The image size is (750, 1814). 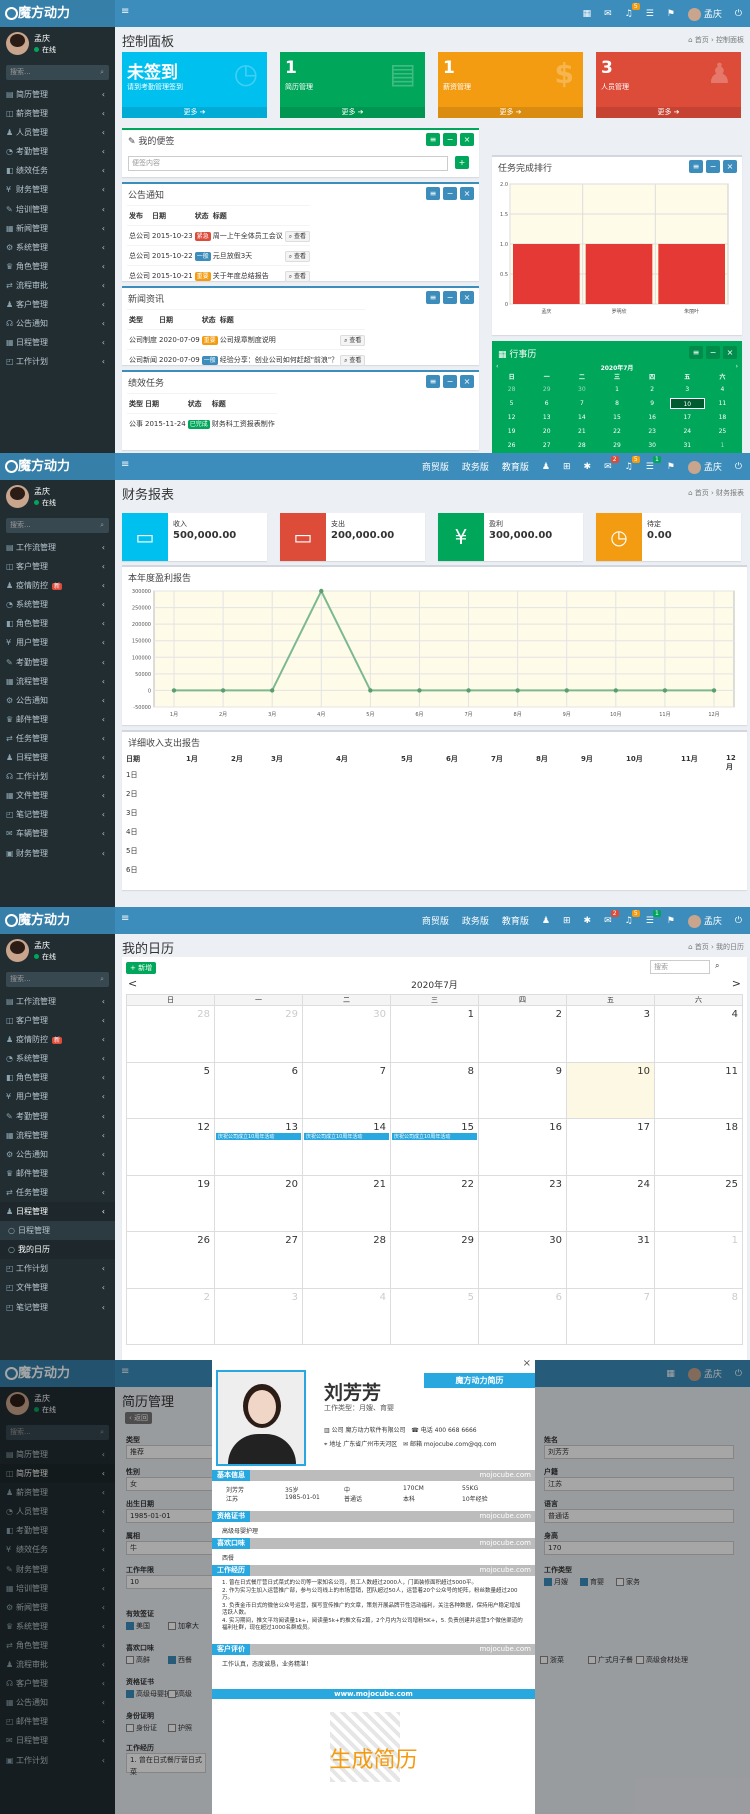 I want to click on day-cell: 5, so click(x=511, y=403).